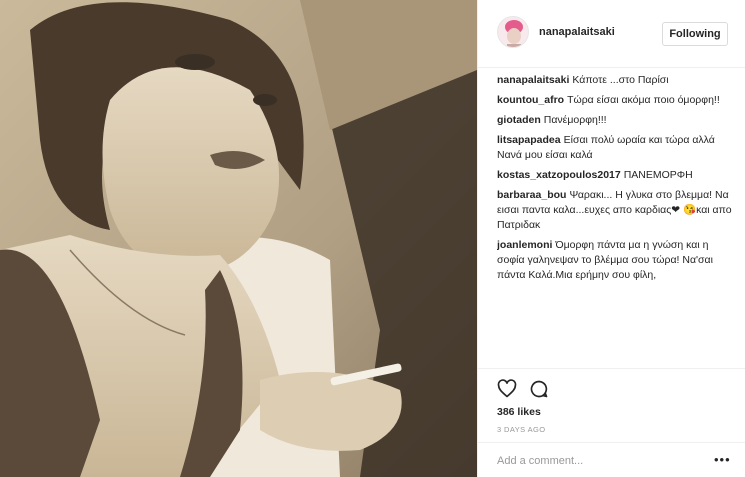 The image size is (745, 477). I want to click on likes-count: 386 likes, so click(519, 412).